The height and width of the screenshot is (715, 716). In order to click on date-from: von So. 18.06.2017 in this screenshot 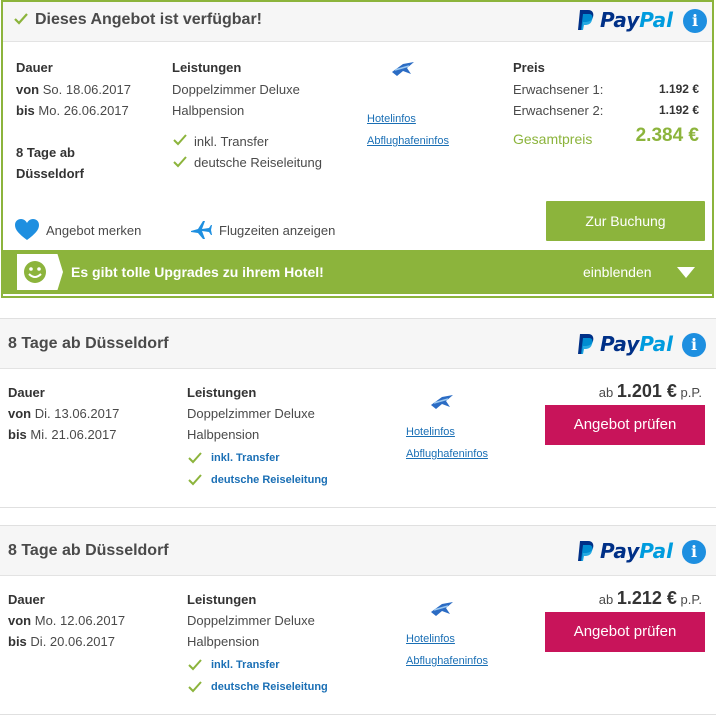, I will do `click(73, 89)`.